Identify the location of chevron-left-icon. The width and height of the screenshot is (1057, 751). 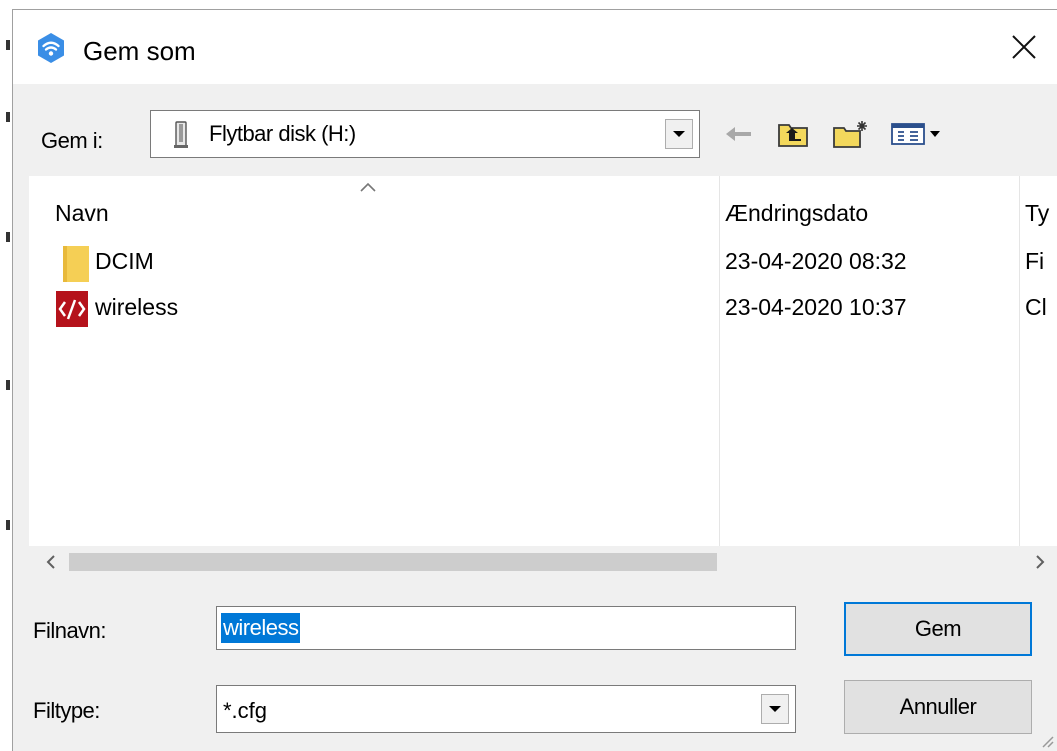
(50, 562).